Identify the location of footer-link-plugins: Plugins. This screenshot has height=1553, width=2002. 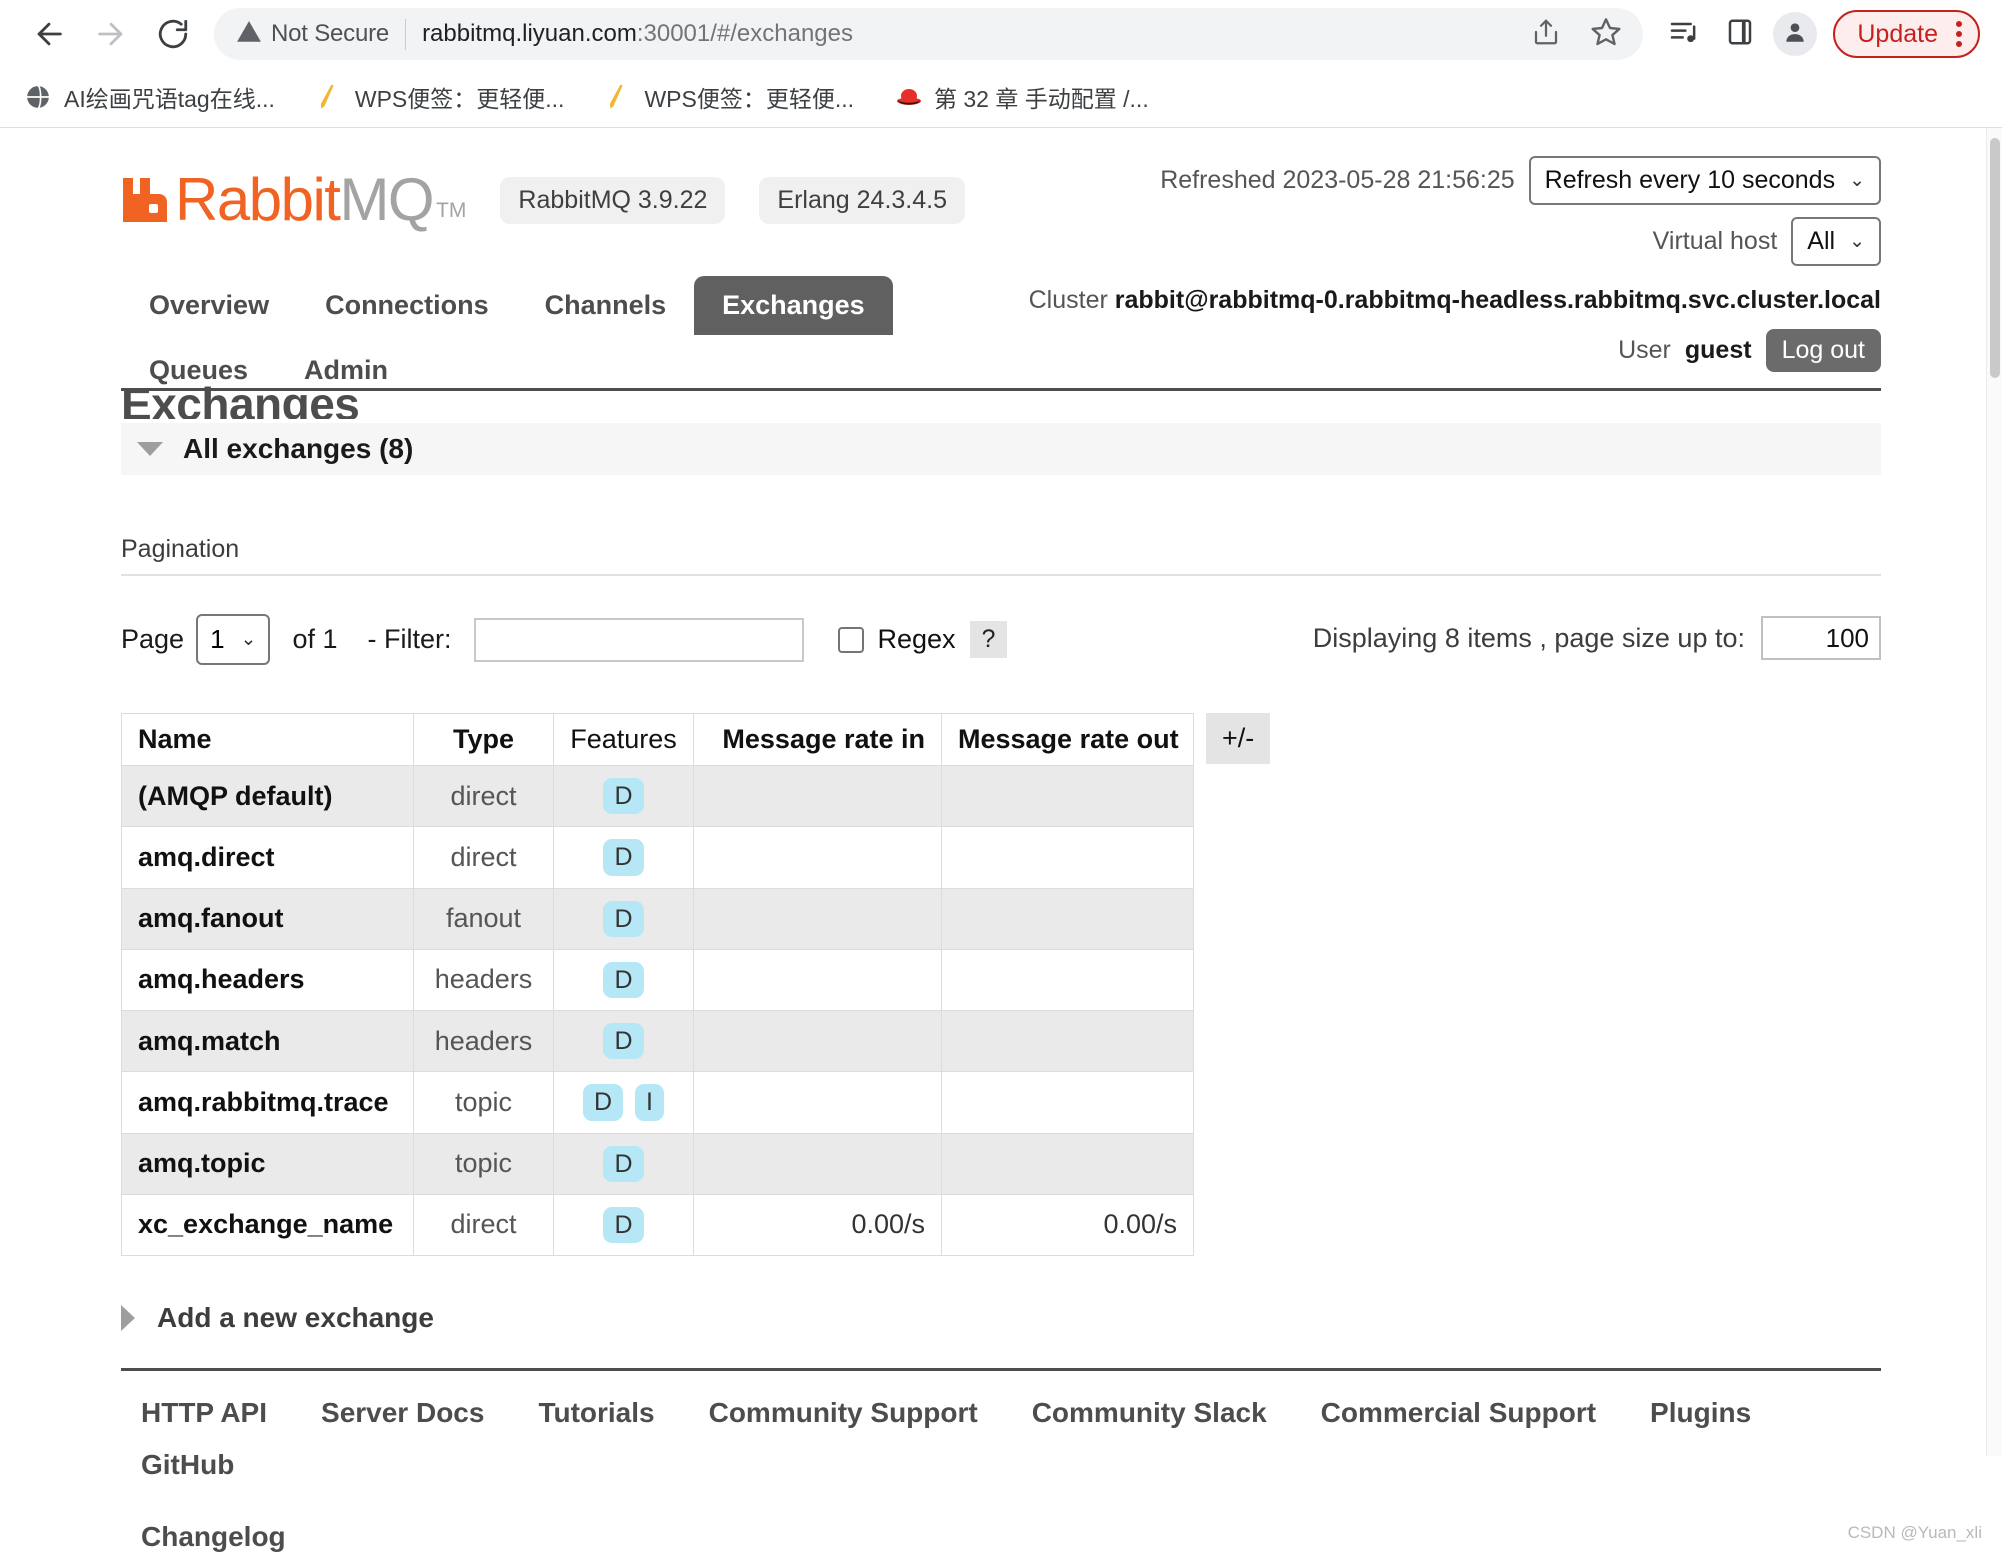
(1700, 1413).